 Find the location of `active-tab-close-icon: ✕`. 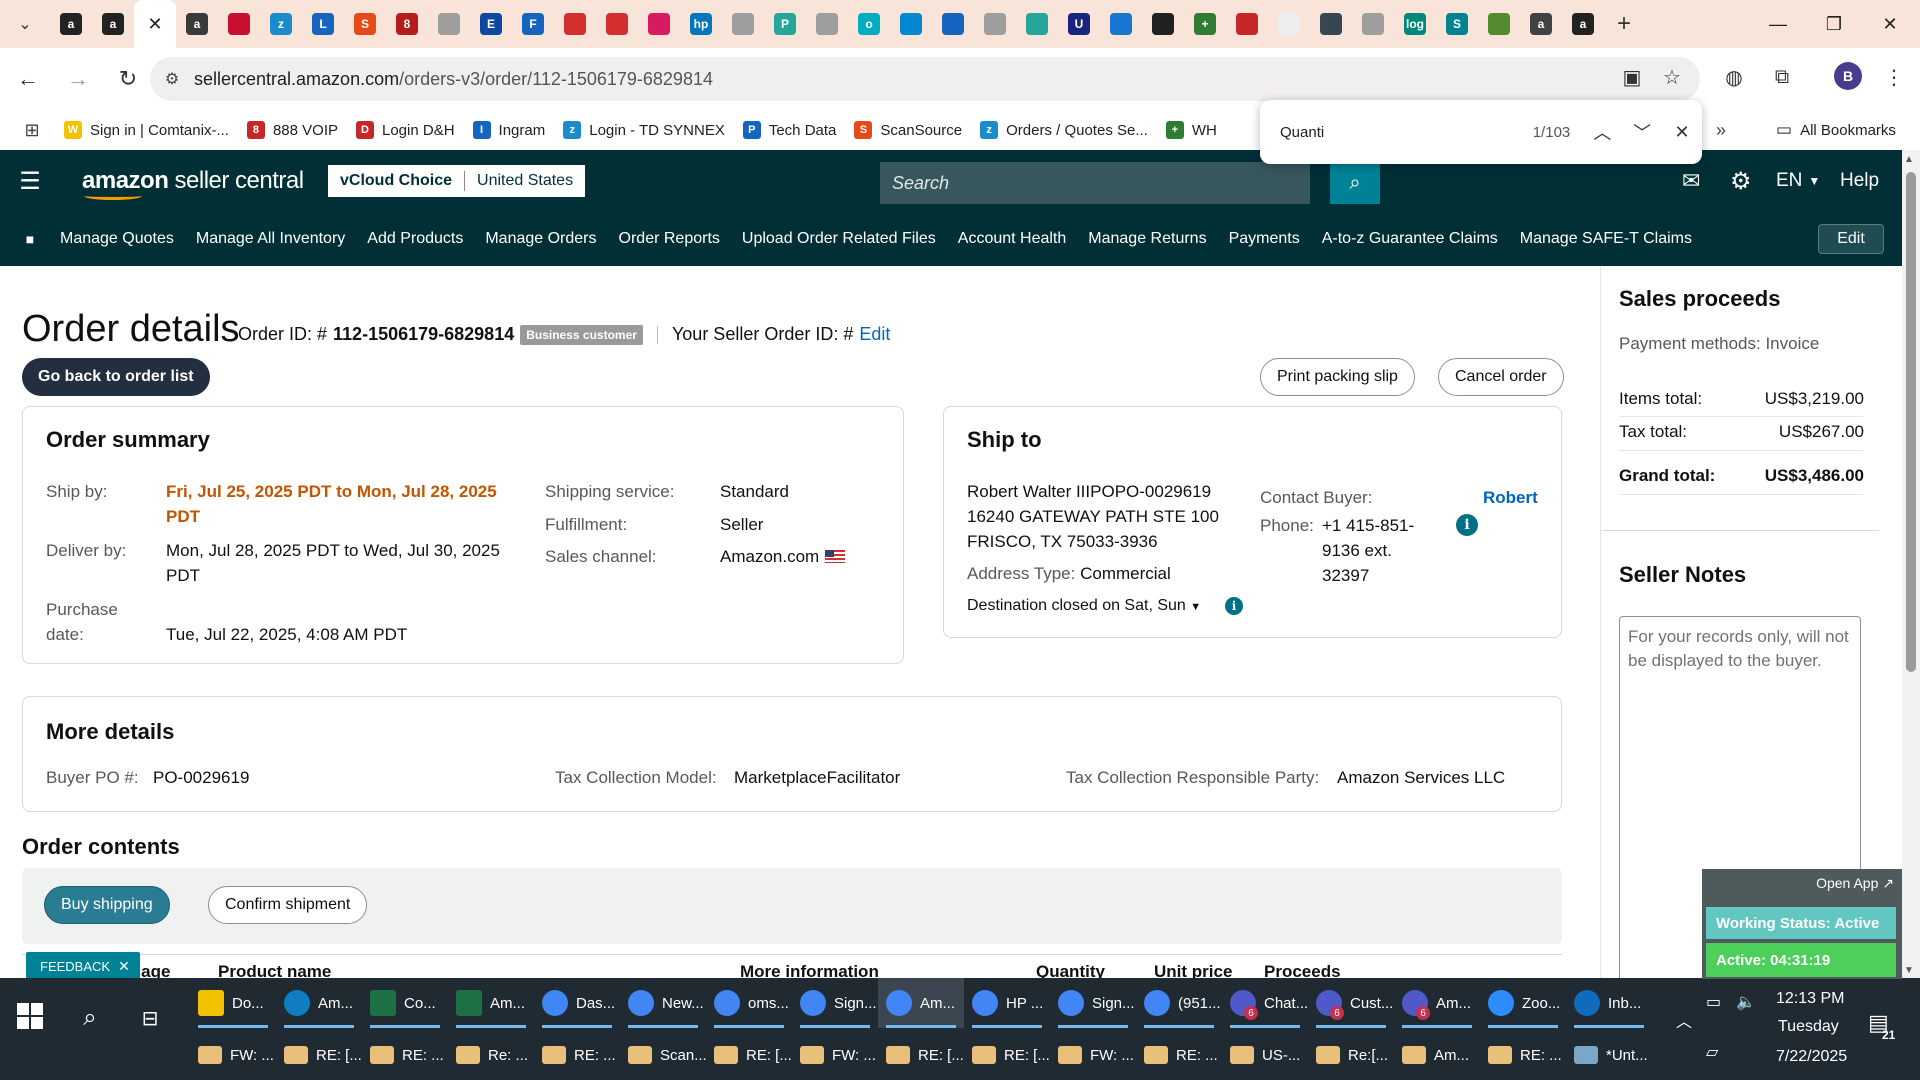

active-tab-close-icon: ✕ is located at coordinates (155, 24).